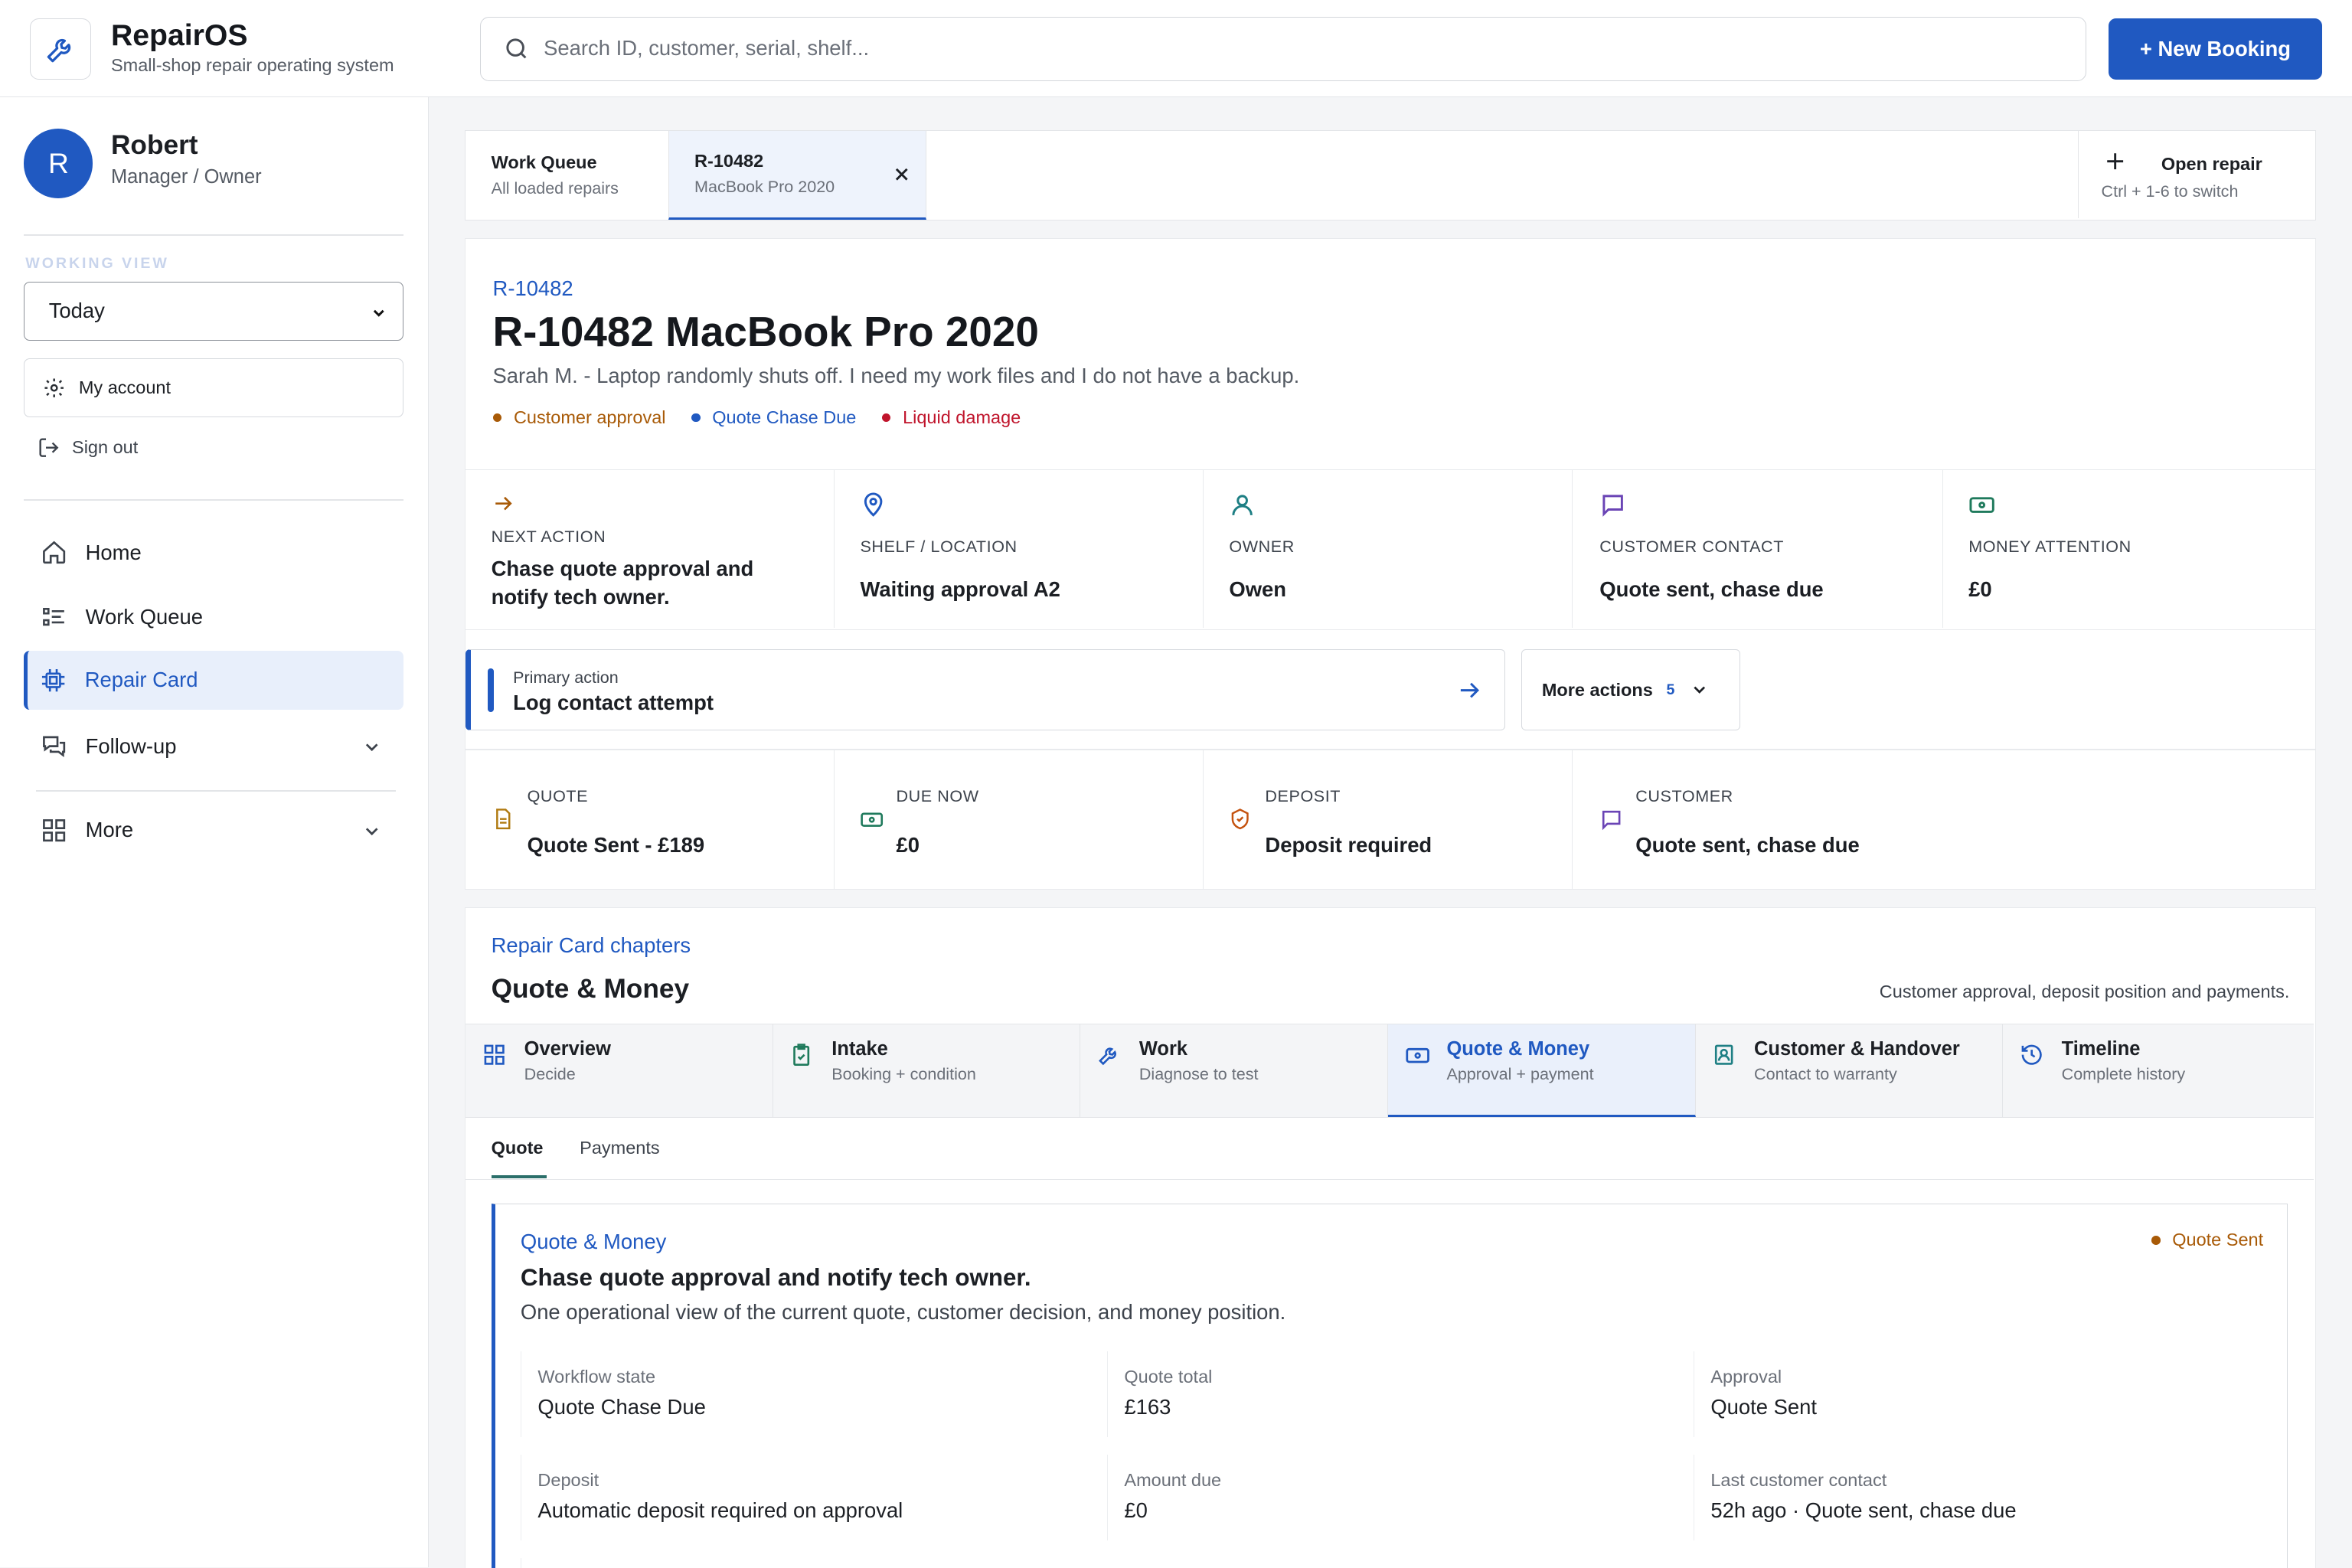  Describe the element at coordinates (58, 163) in the screenshot. I see `avatar: R` at that location.